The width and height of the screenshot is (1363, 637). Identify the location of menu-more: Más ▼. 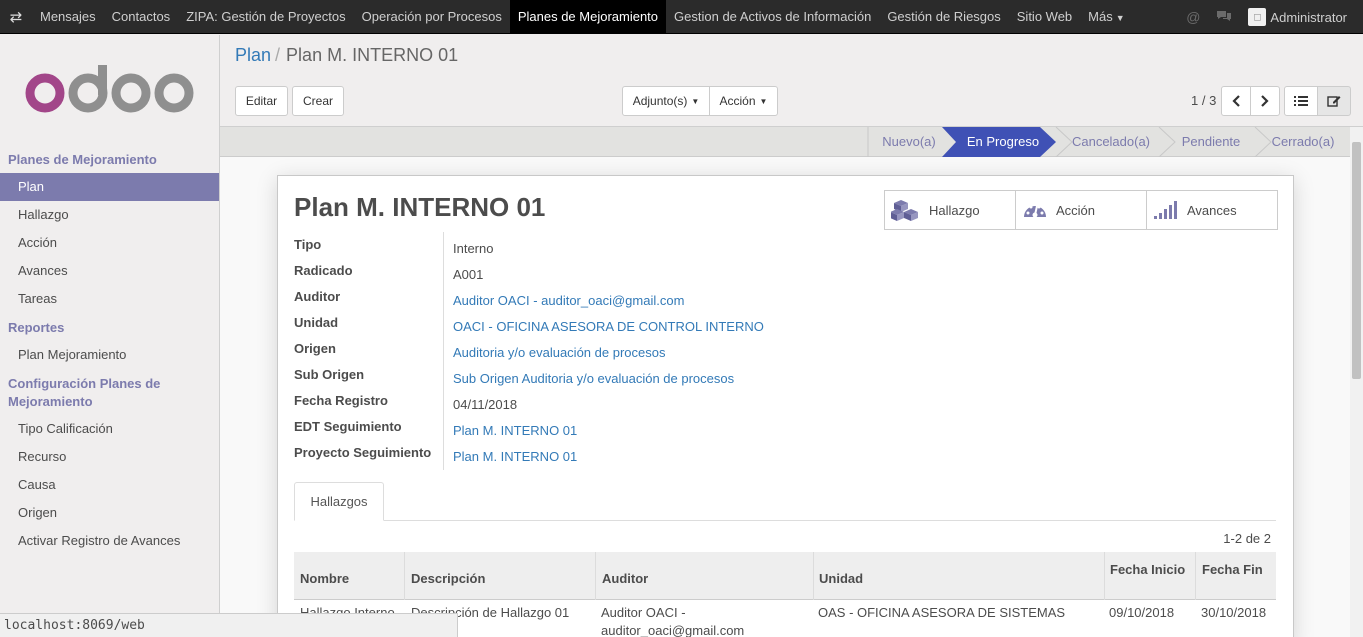
(1106, 17).